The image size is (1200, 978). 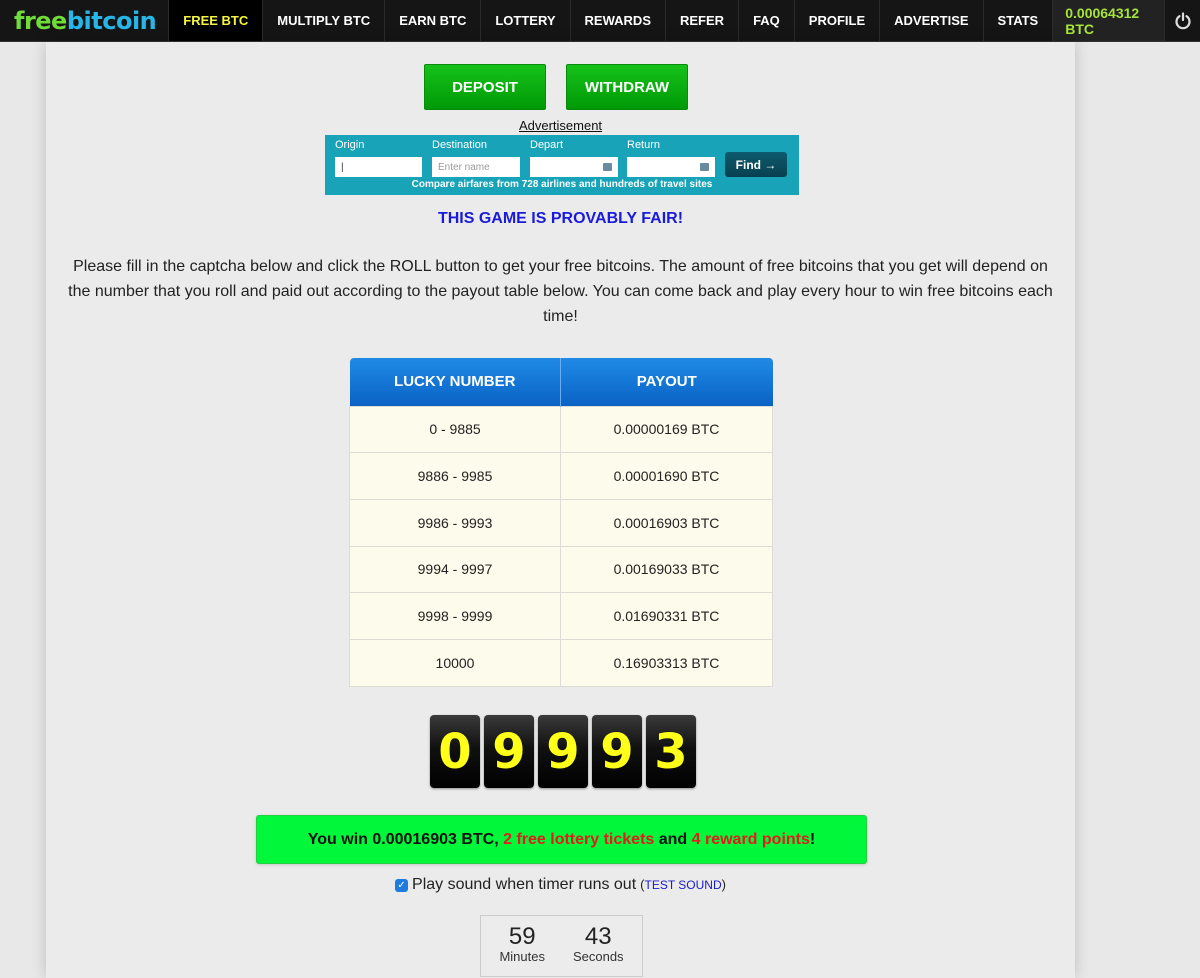 I want to click on table-row: 10000 0.16903313 BTC, so click(x=561, y=662).